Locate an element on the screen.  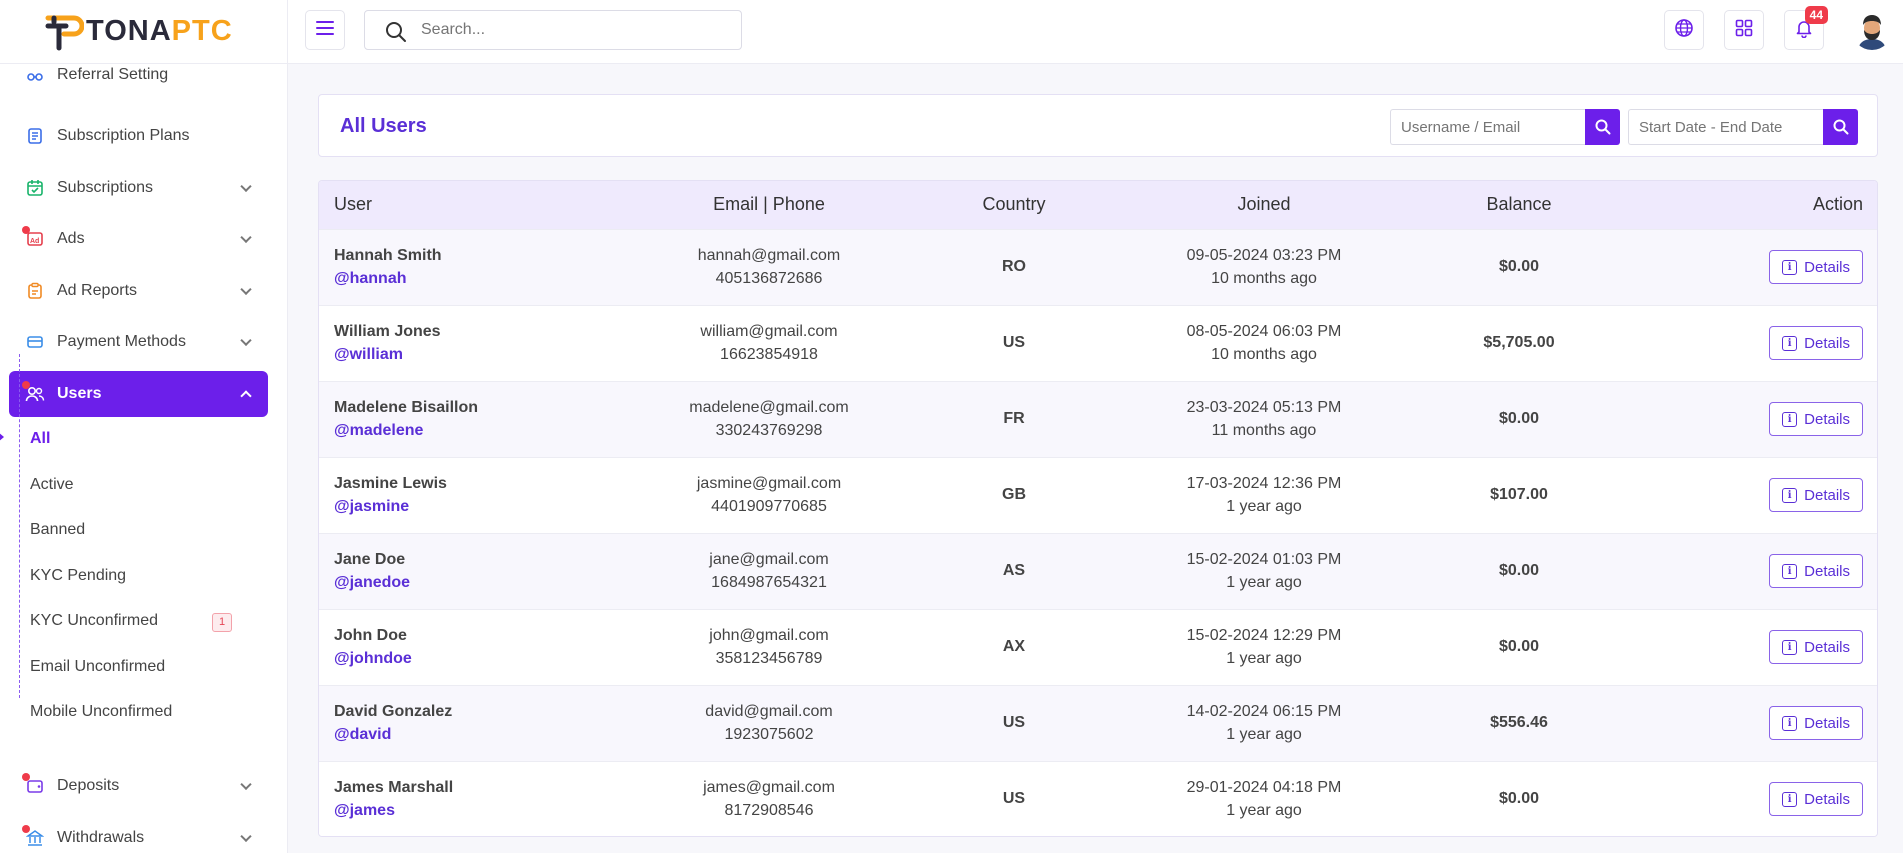
date-search-button is located at coordinates (1840, 127).